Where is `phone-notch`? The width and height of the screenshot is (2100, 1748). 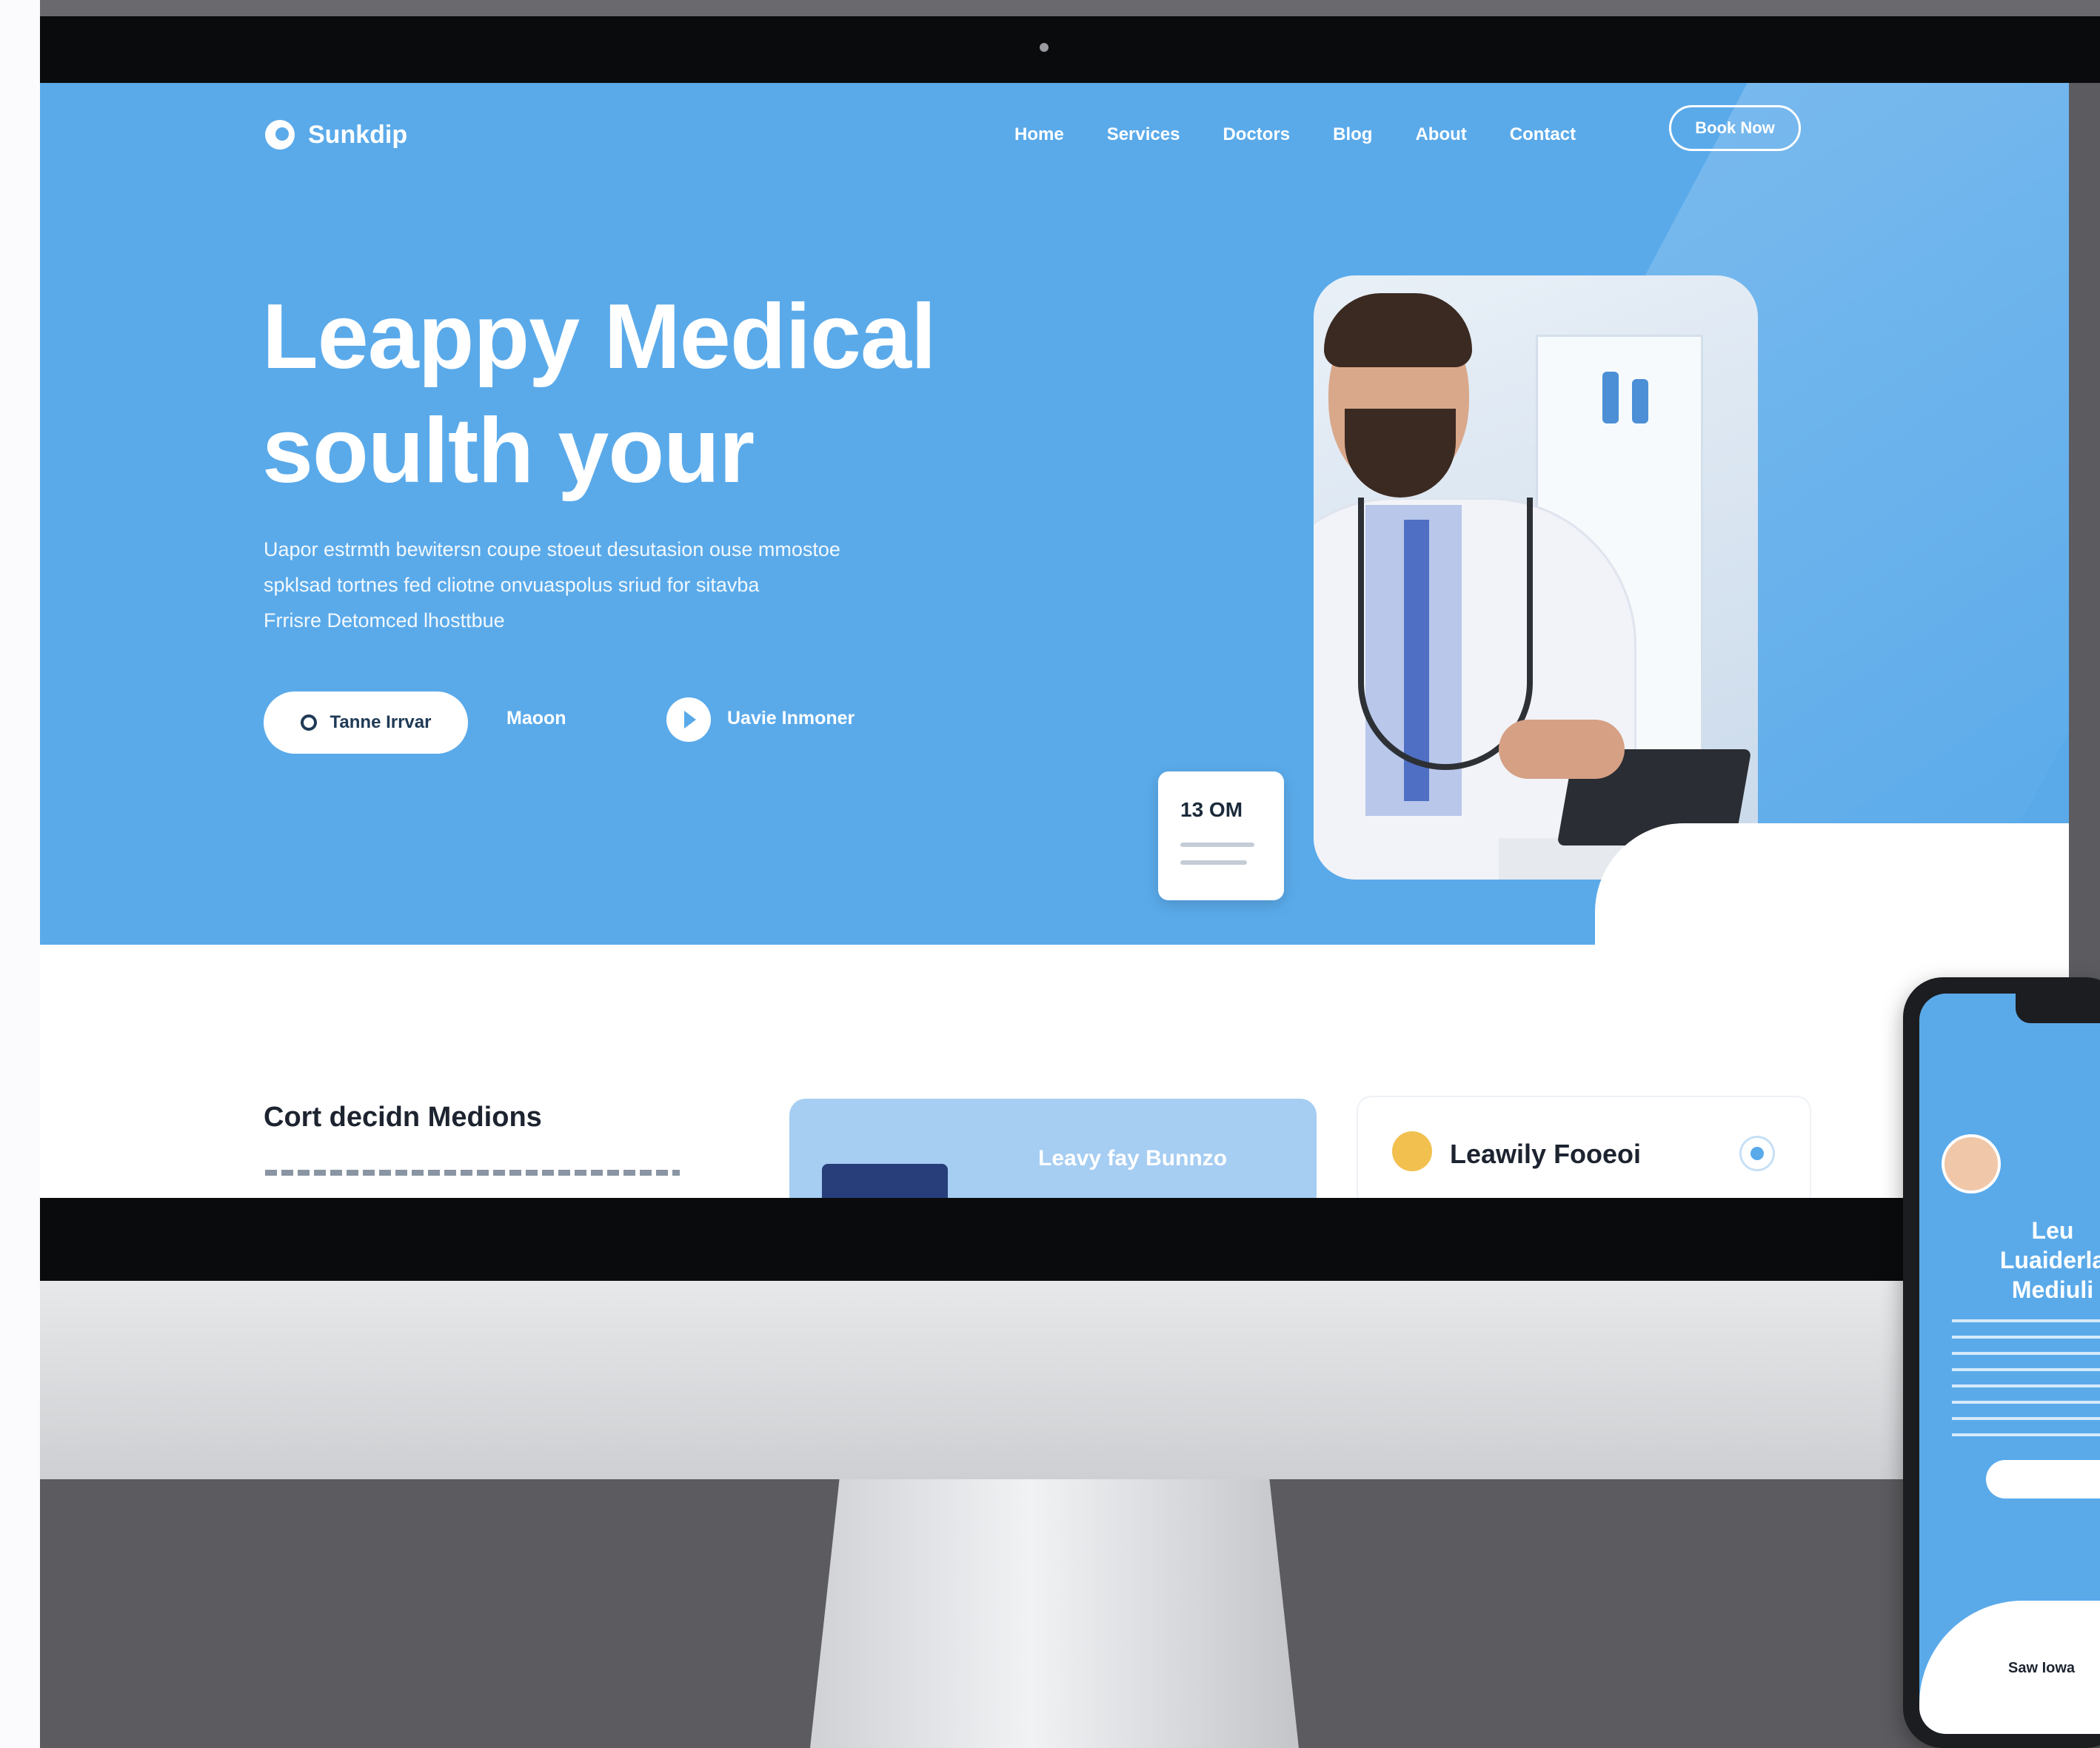
phone-notch is located at coordinates (2058, 1008).